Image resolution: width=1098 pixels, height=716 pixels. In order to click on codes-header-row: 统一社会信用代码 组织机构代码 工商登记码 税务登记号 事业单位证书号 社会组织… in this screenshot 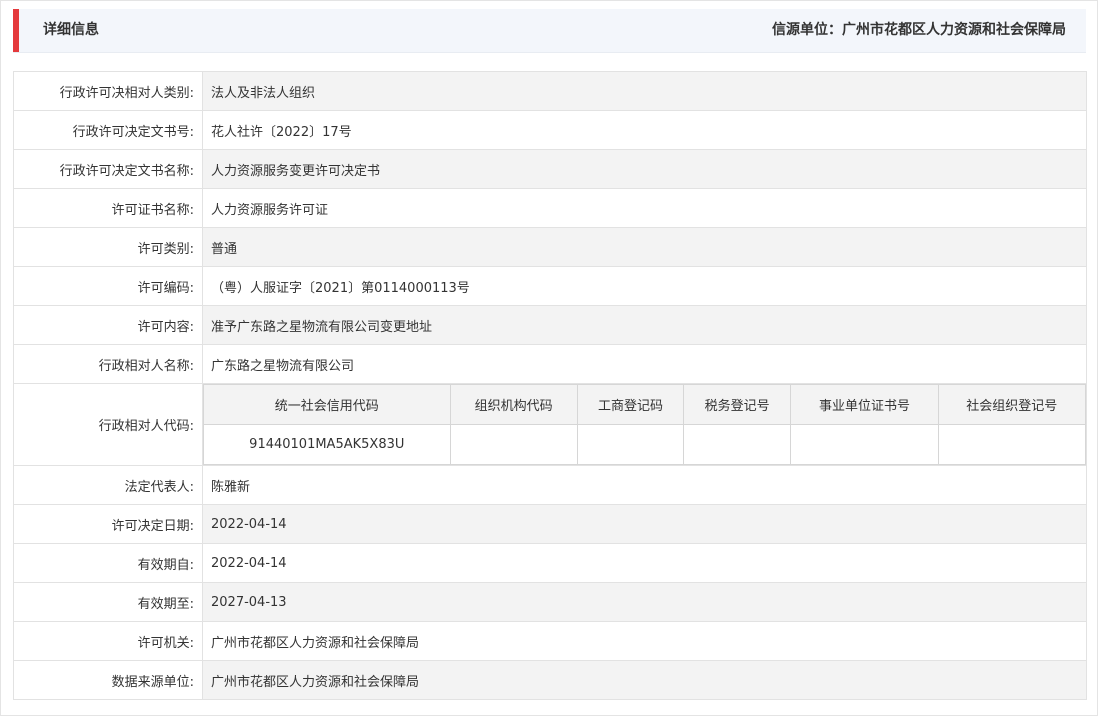, I will do `click(645, 404)`.